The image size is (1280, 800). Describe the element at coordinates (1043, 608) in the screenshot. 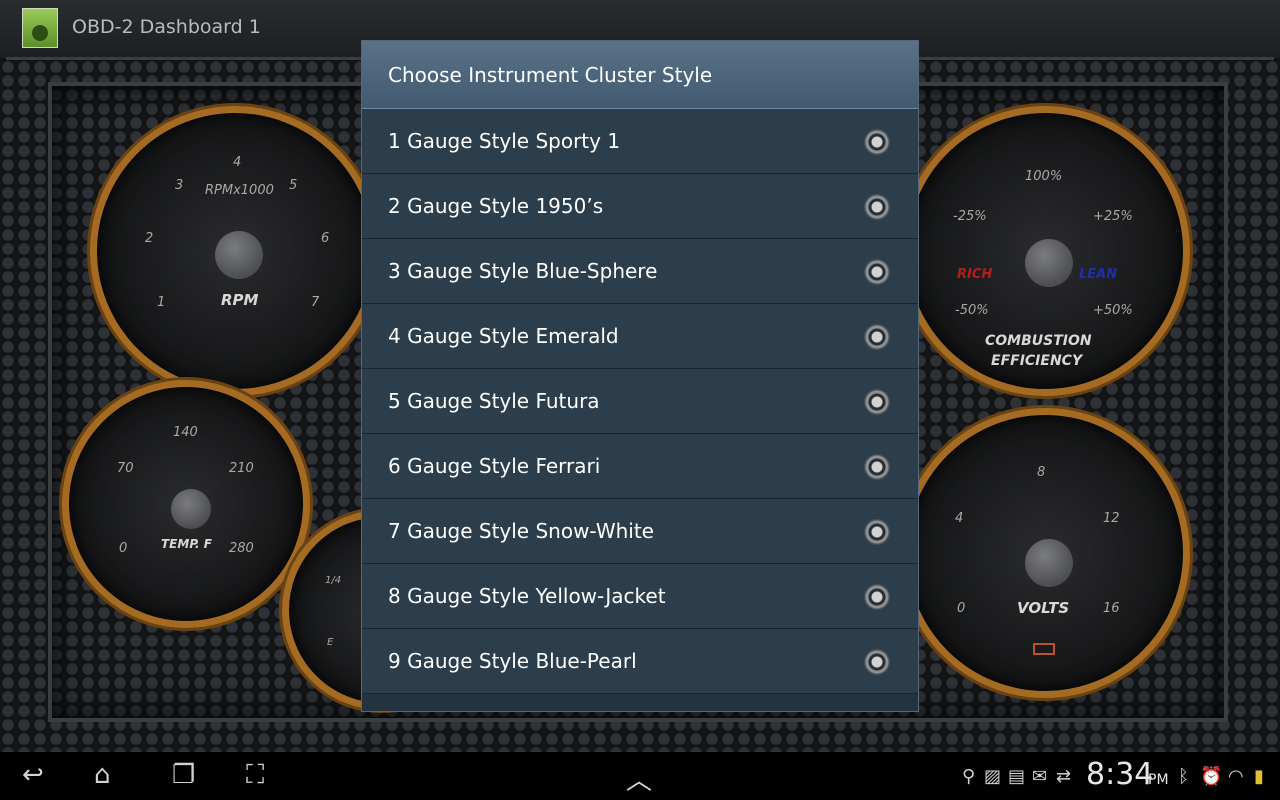

I see `volts-label: VOLTS` at that location.